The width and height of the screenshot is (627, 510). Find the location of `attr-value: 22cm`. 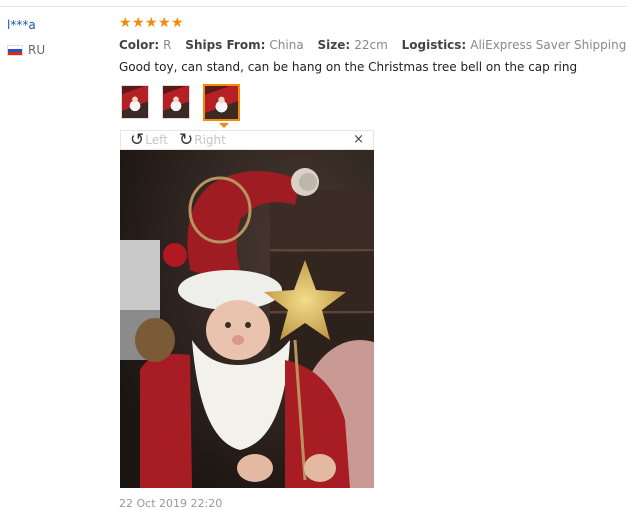

attr-value: 22cm is located at coordinates (371, 45).